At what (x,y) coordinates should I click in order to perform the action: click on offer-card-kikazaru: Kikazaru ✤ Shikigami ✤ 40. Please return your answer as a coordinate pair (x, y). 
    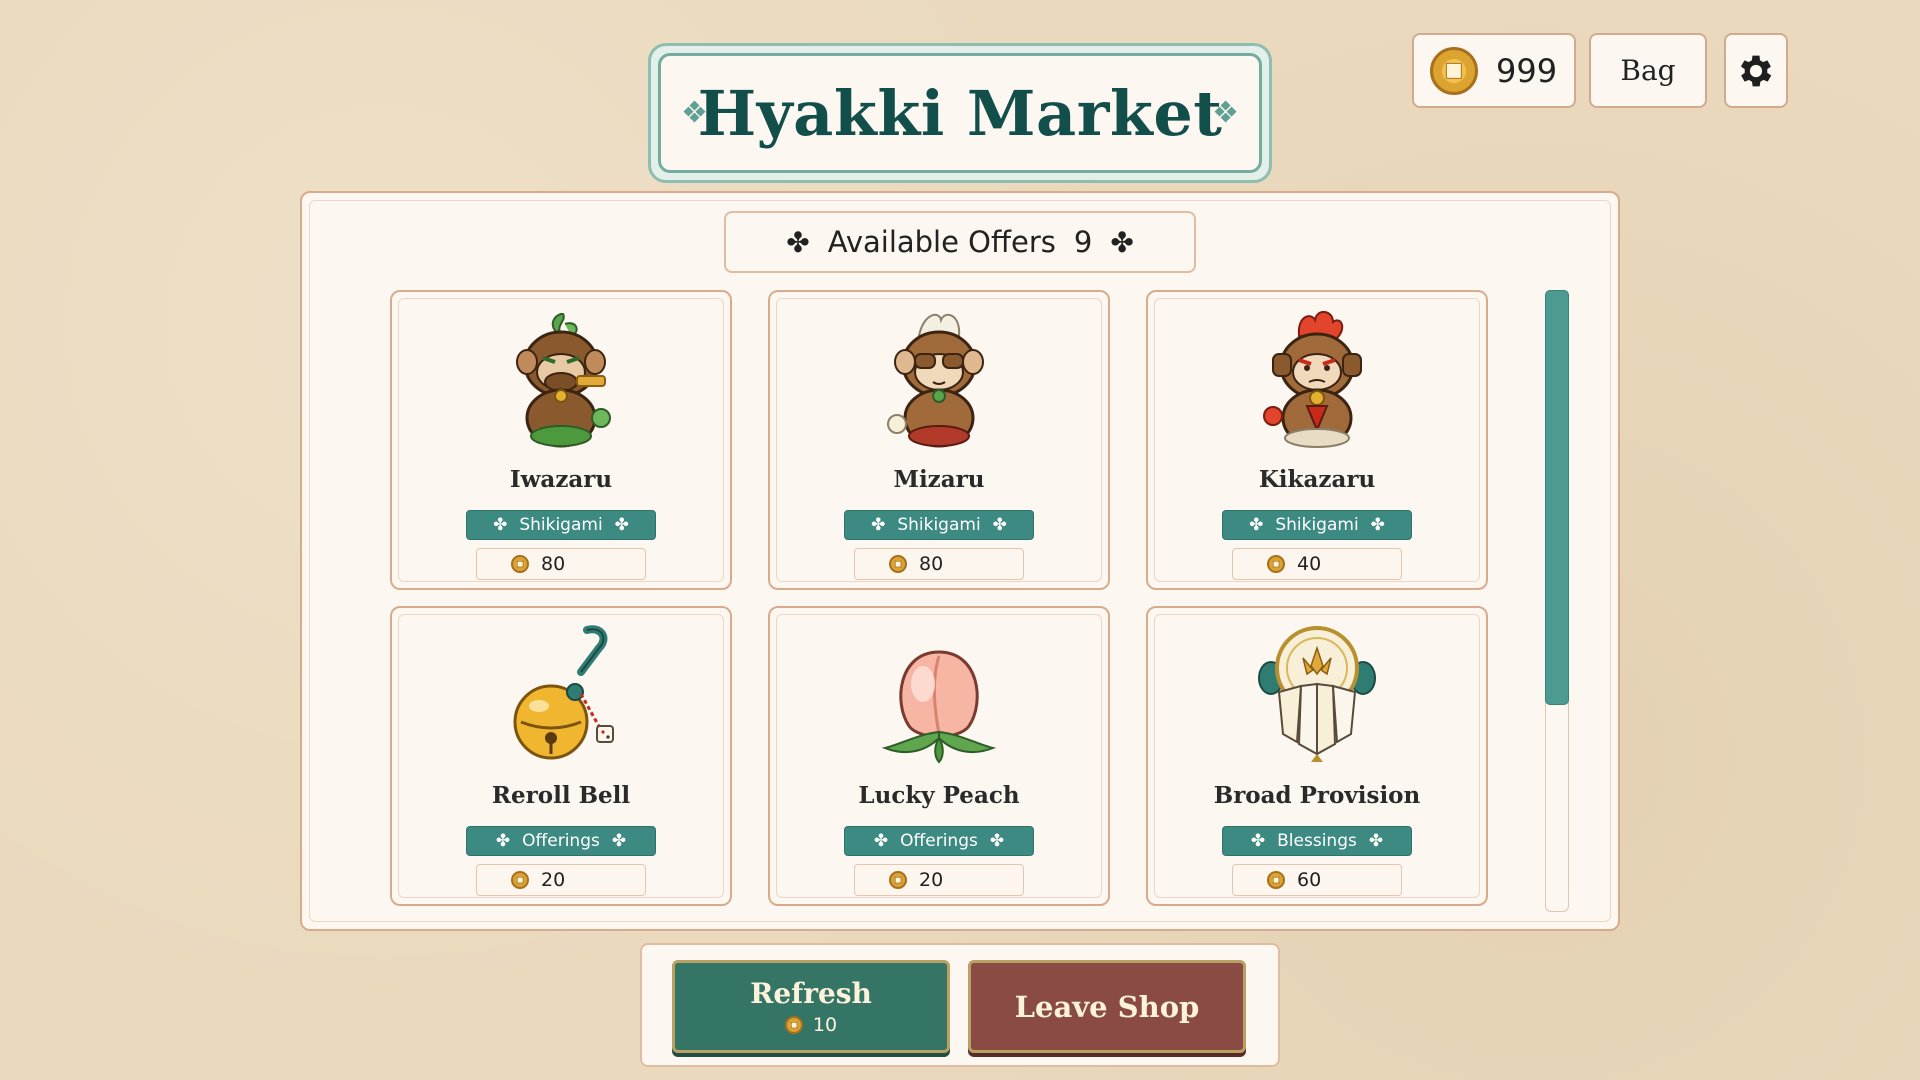
    Looking at the image, I should click on (1317, 440).